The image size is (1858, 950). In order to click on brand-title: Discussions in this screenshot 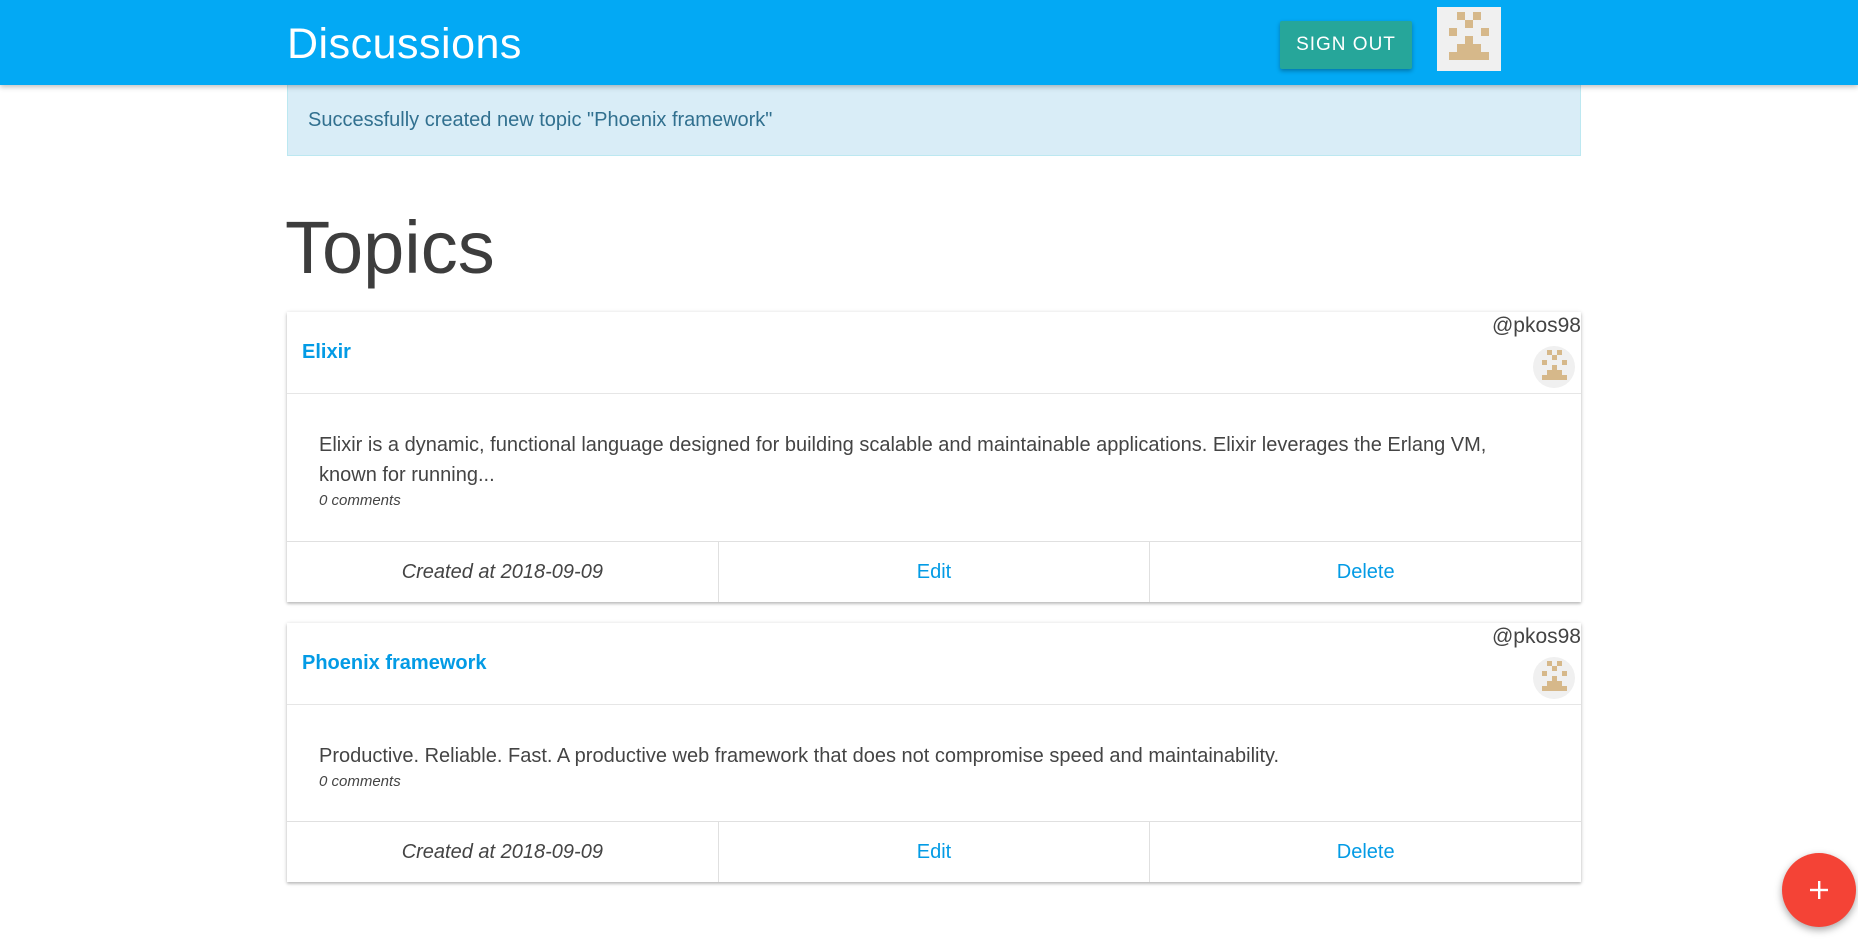, I will do `click(404, 44)`.